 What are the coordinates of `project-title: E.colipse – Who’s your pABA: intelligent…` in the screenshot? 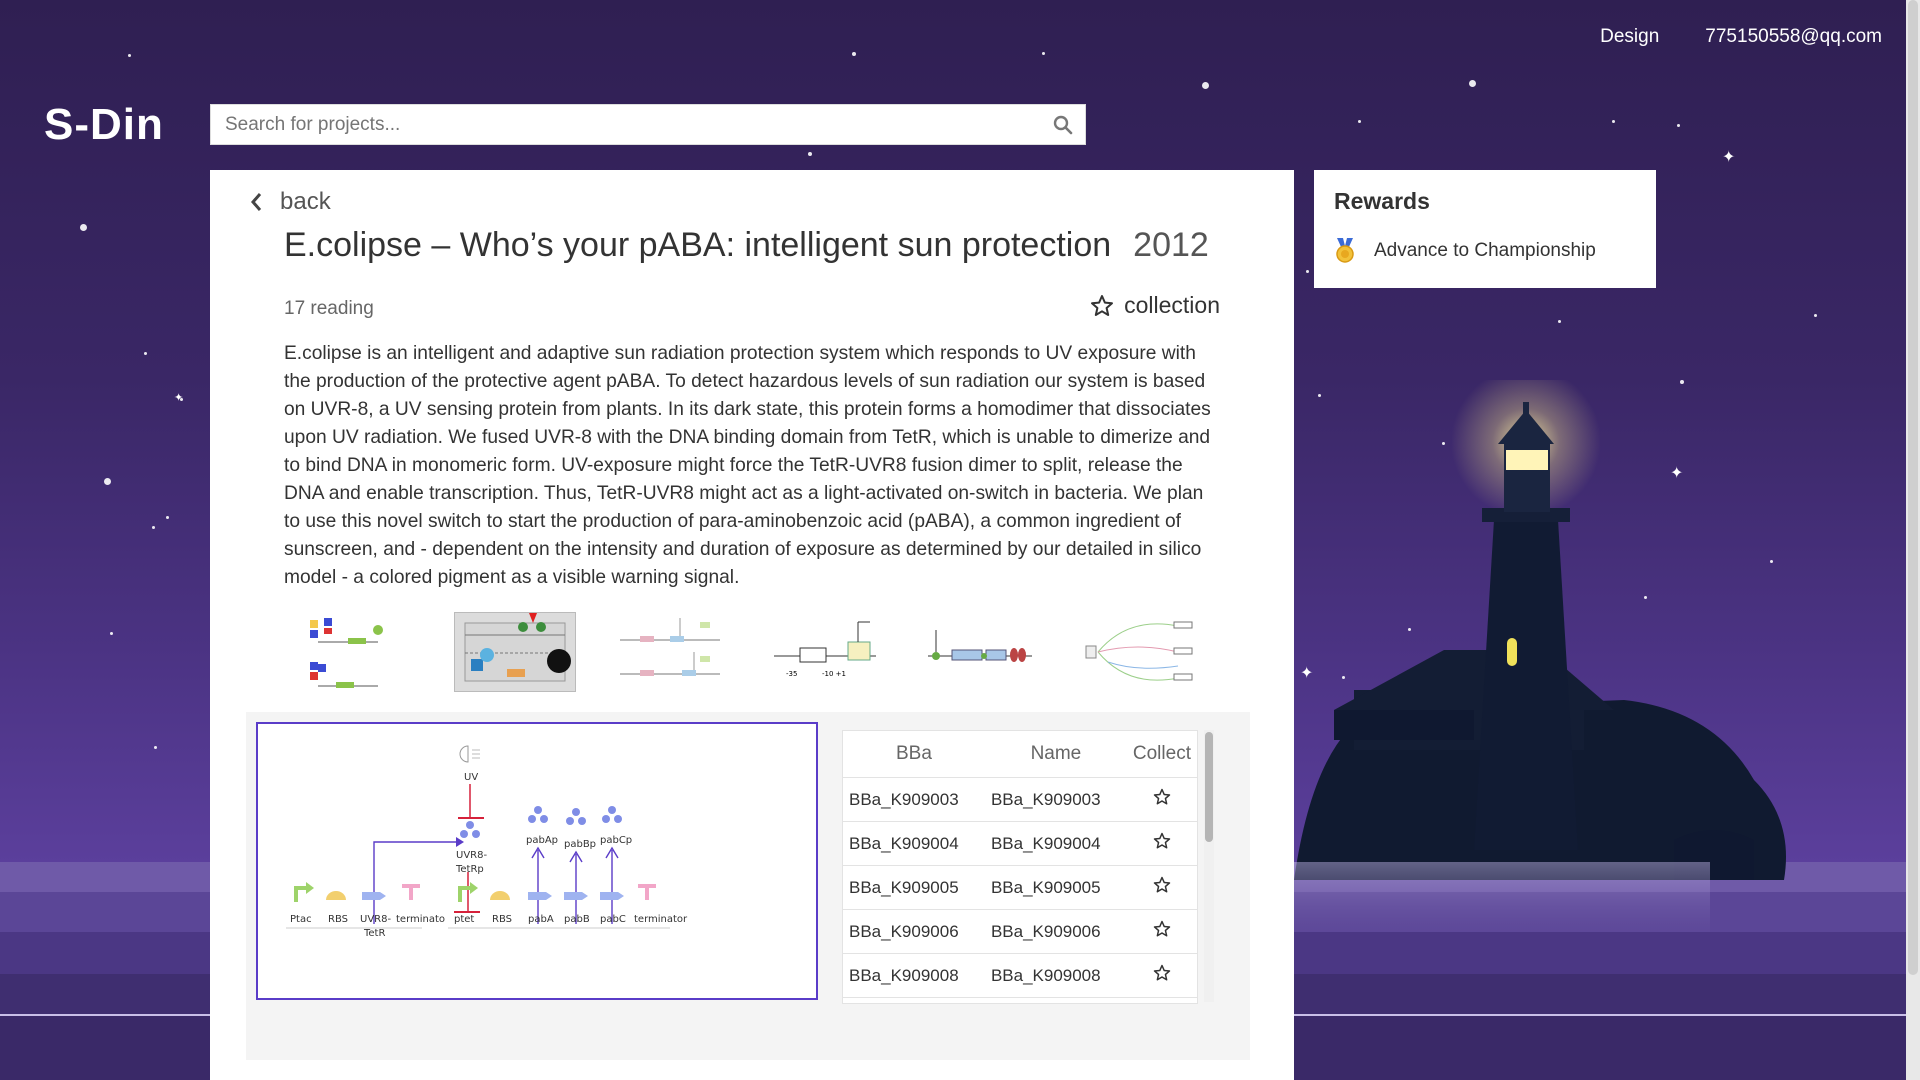 It's located at (698, 245).